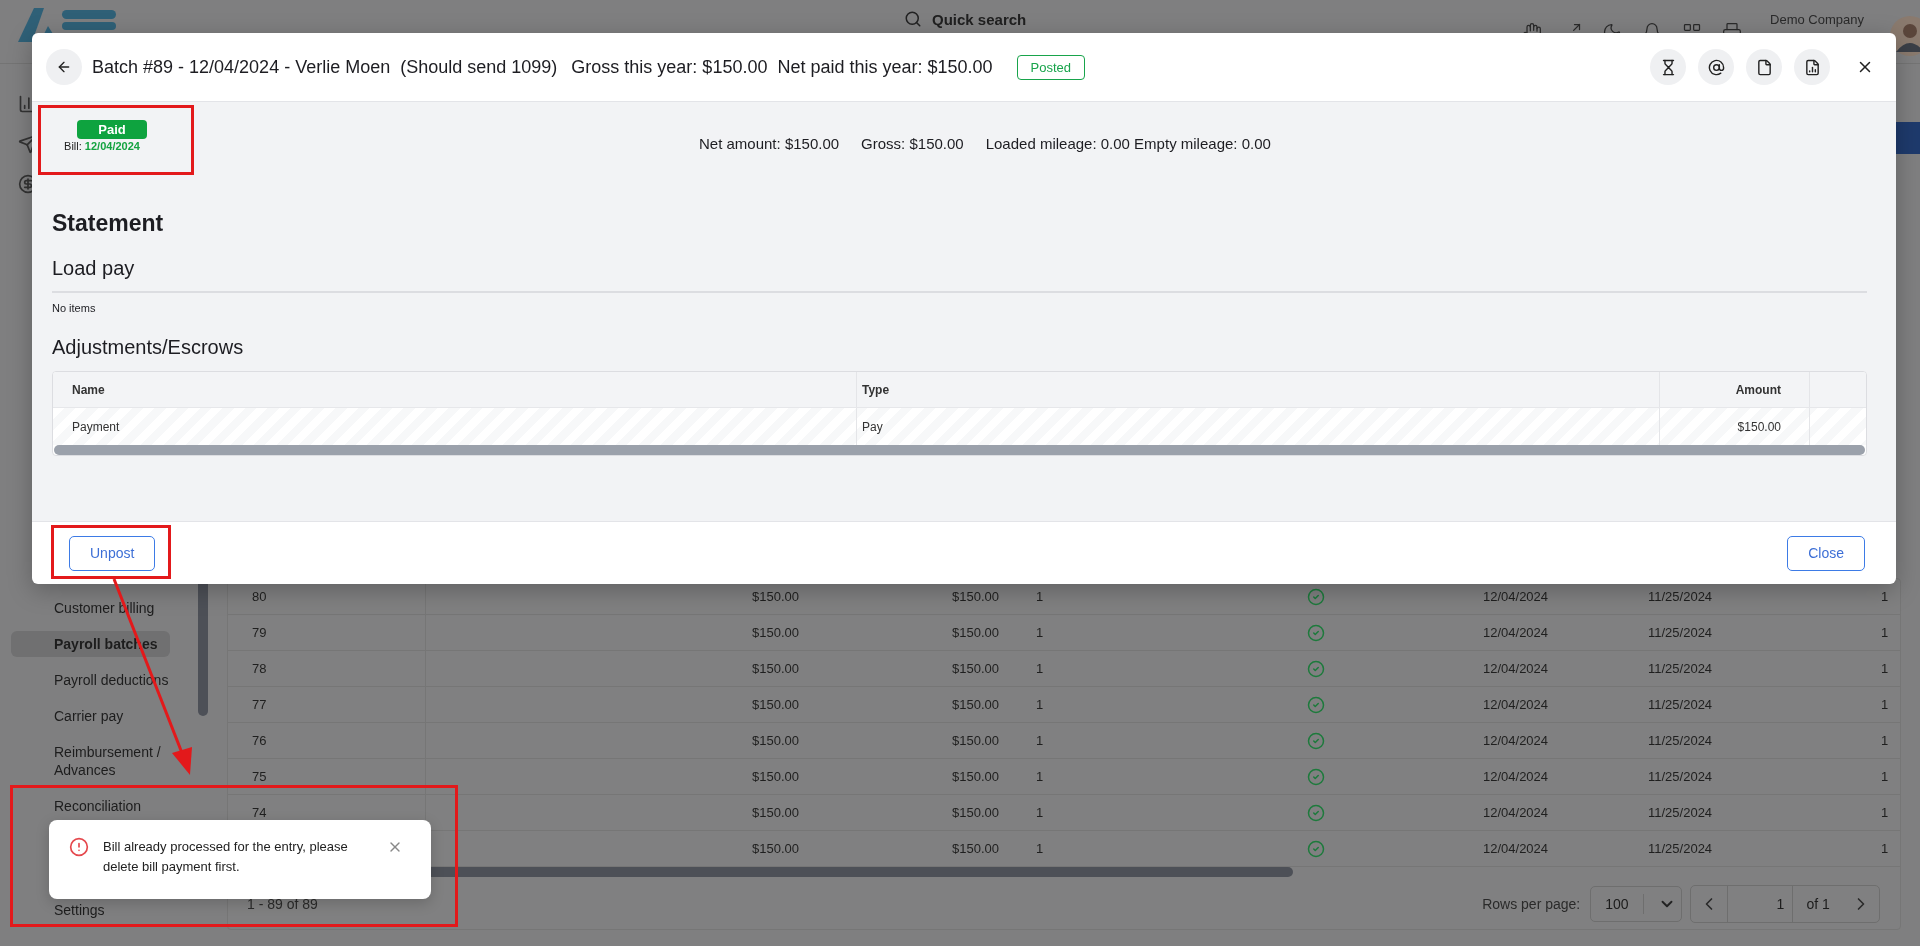  I want to click on page-count: of 1, so click(1818, 904).